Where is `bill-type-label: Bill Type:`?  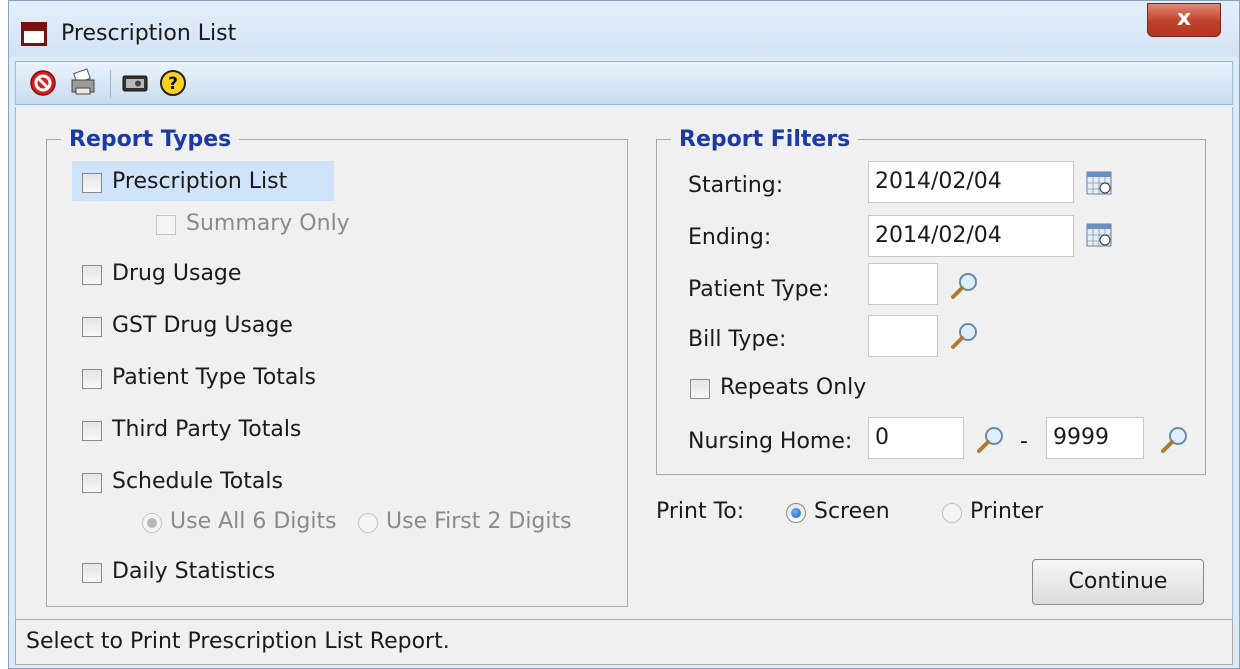
bill-type-label: Bill Type: is located at coordinates (737, 339).